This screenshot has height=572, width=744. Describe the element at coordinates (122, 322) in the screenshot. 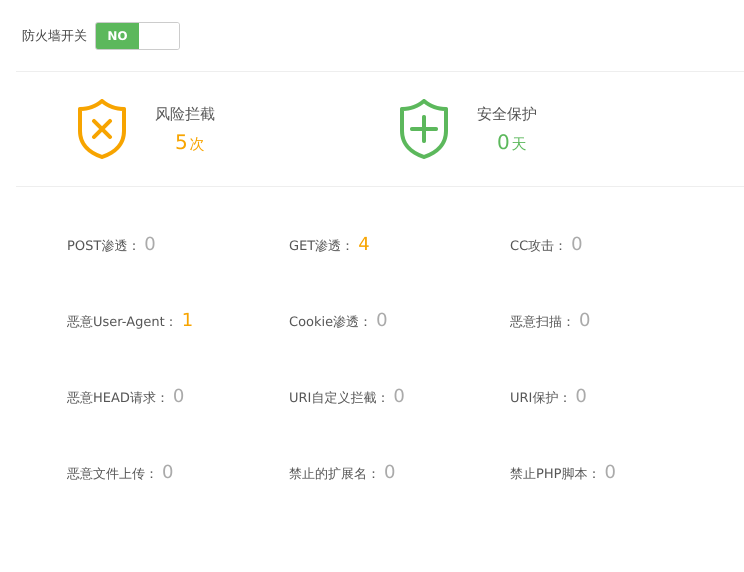

I see `stat-label: 恶意User-Agent：` at that location.